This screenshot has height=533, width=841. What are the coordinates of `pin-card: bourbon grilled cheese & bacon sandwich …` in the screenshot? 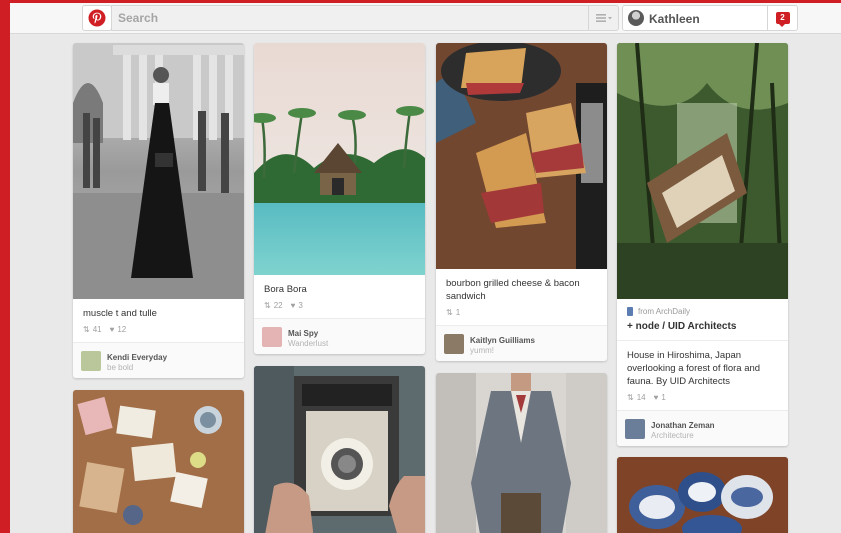 It's located at (521, 202).